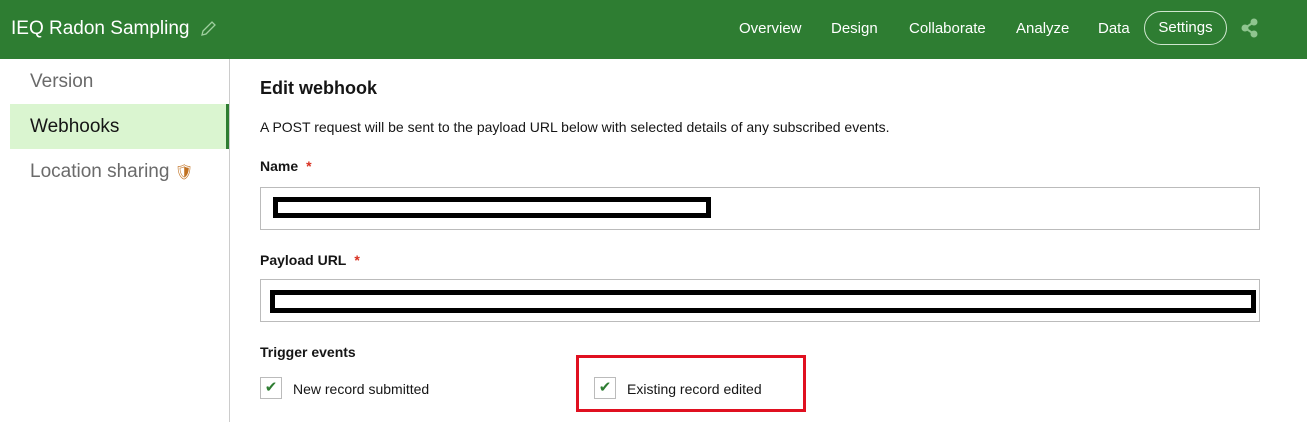 This screenshot has width=1307, height=422. What do you see at coordinates (760, 208) in the screenshot?
I see `name-input` at bounding box center [760, 208].